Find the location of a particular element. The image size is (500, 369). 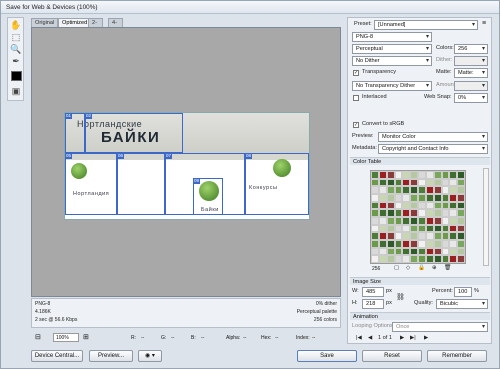

zoom-in-icon: ⊞ is located at coordinates (86, 337).